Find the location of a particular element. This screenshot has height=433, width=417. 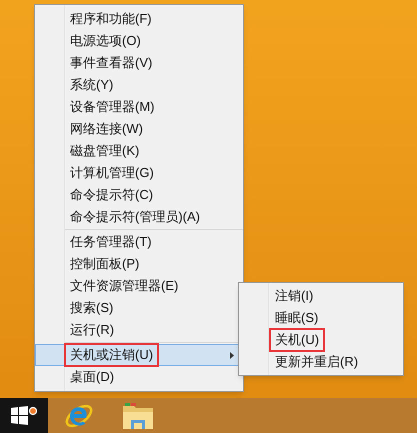

menu-item-label: 运行(R) is located at coordinates (92, 330).